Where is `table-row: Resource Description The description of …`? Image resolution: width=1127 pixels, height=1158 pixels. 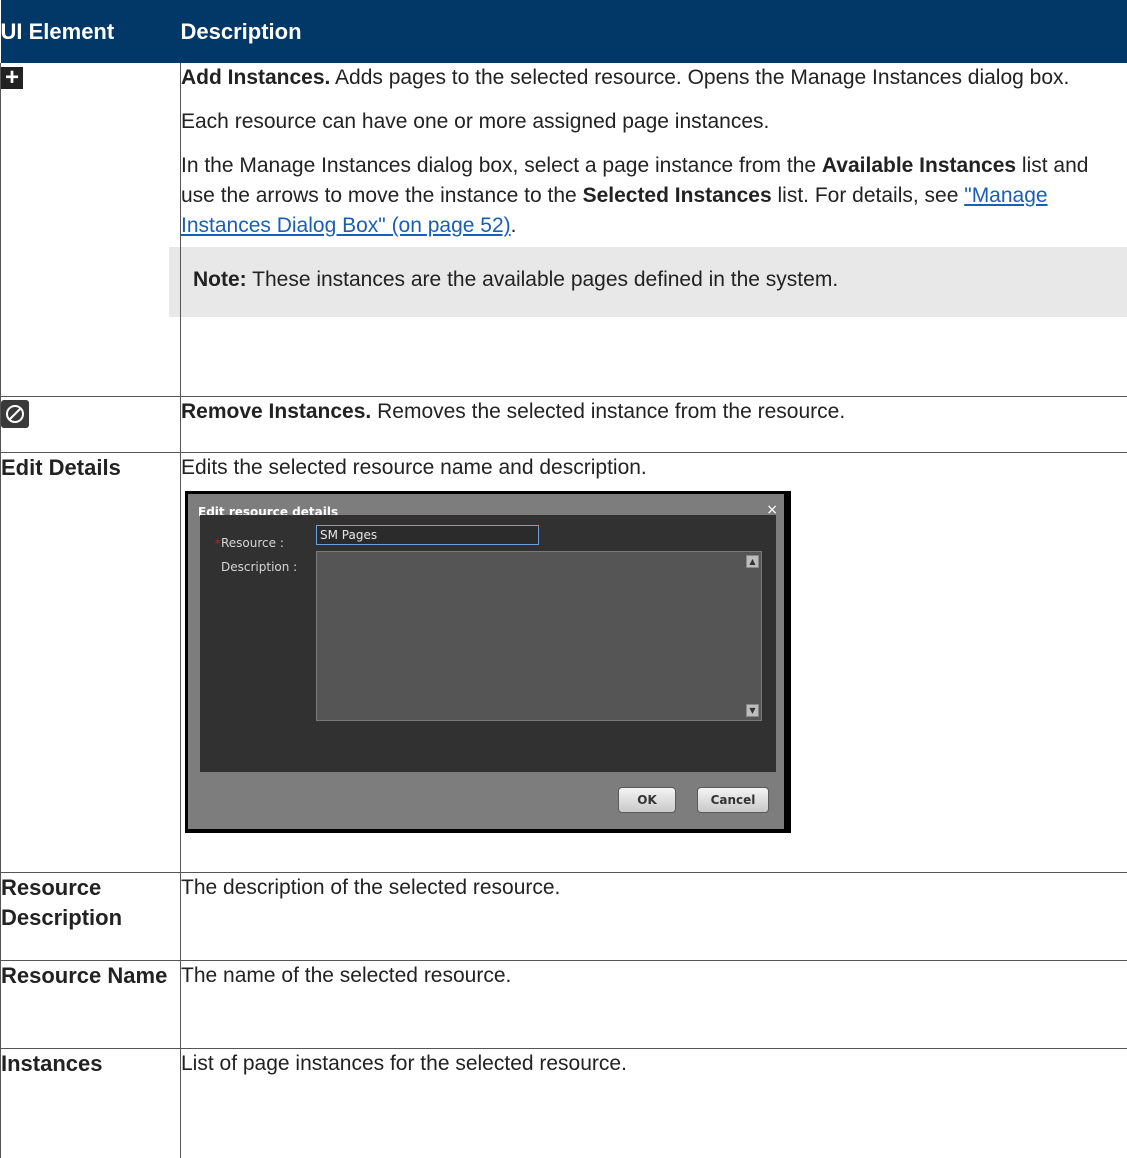
table-row: Resource Description The description of … is located at coordinates (564, 916).